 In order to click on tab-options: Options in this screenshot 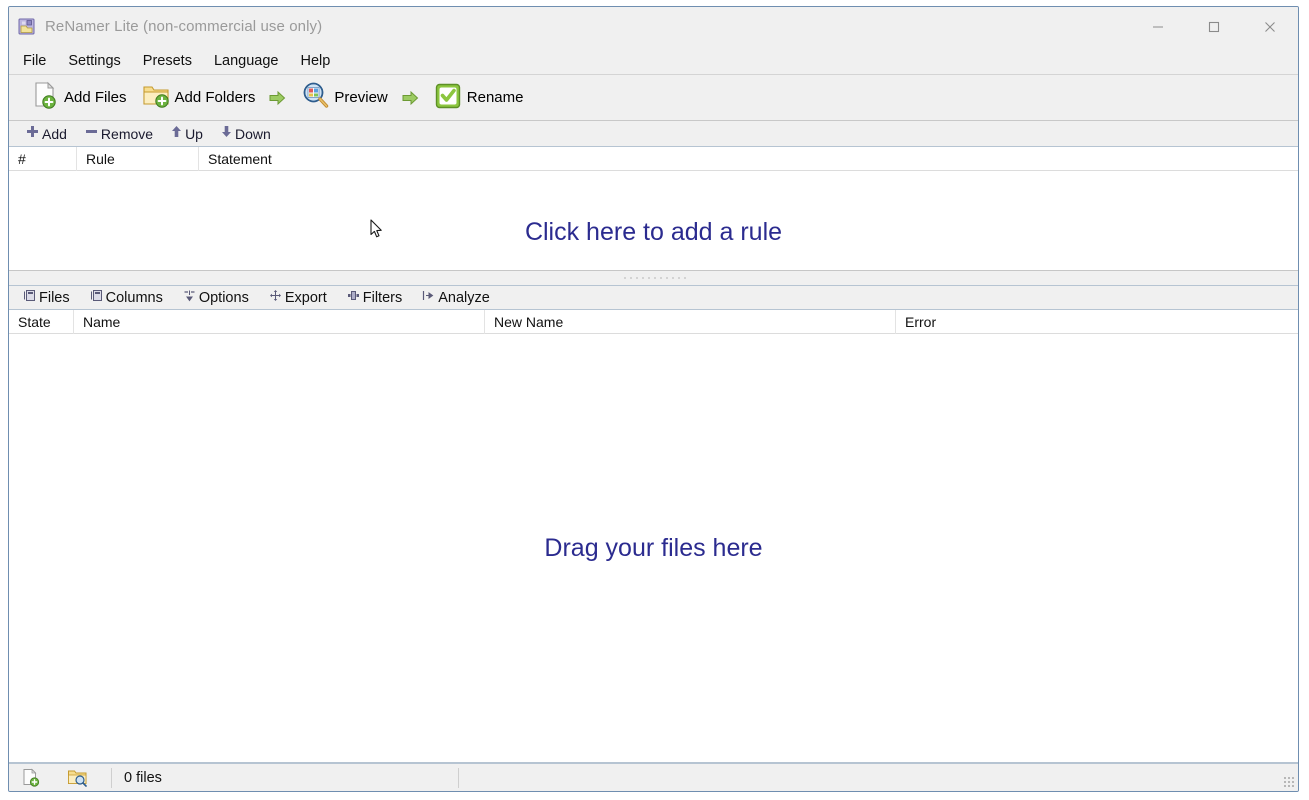, I will do `click(216, 298)`.